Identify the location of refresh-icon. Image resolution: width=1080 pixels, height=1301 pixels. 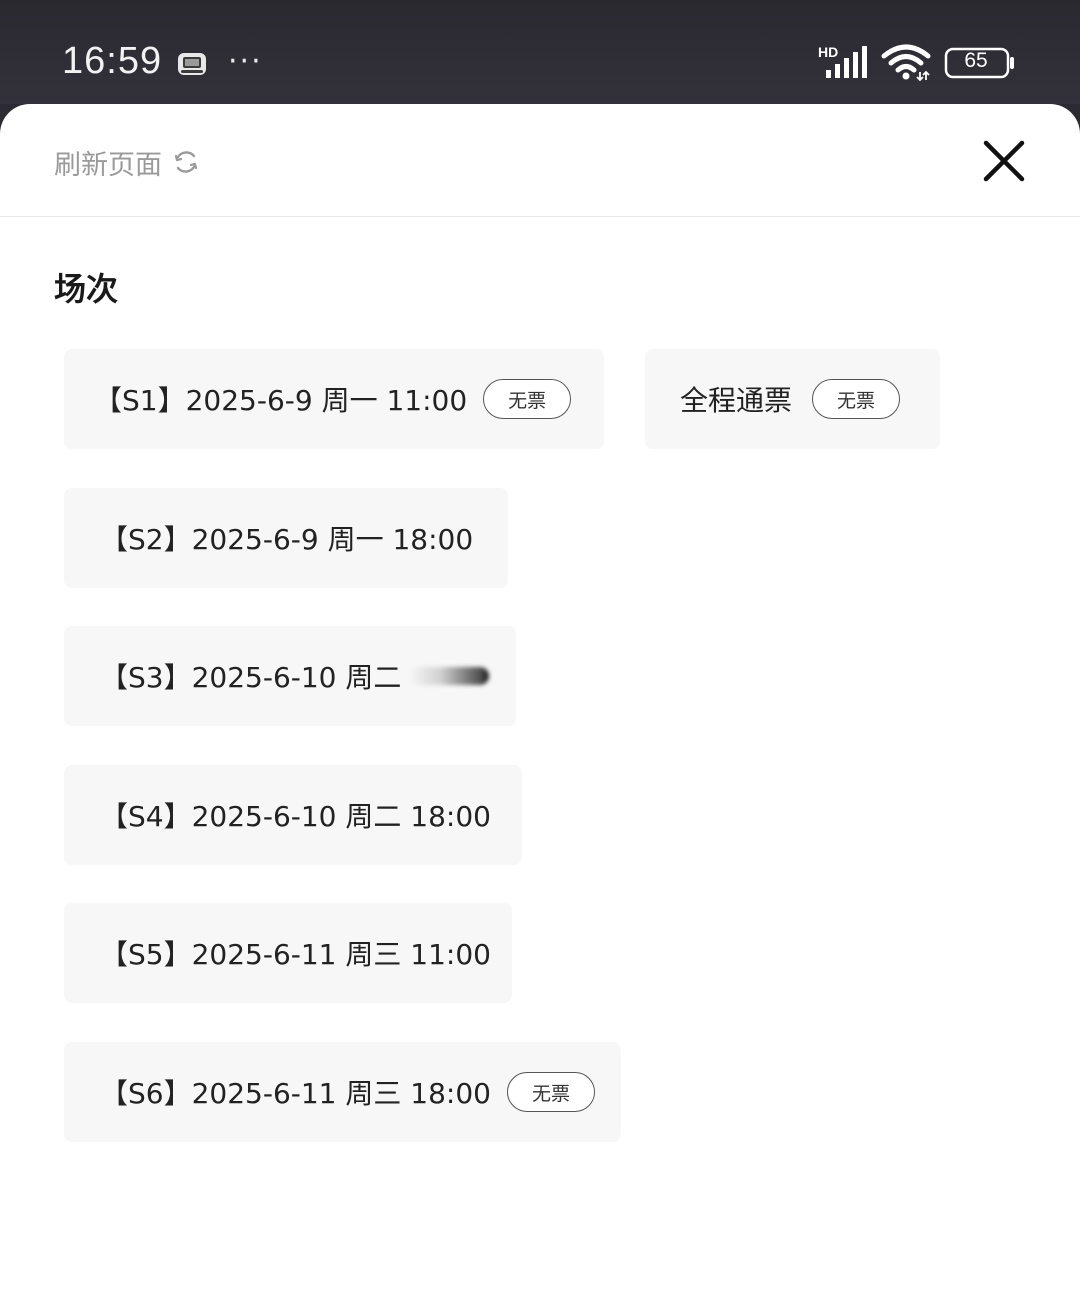
(186, 162).